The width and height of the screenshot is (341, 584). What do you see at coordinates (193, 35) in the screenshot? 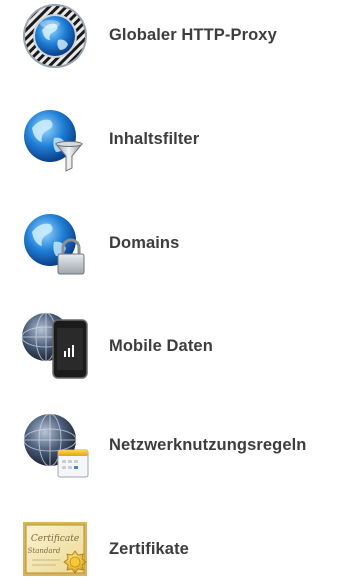
I see `list-item-label: Globaler HTTP-Proxy` at bounding box center [193, 35].